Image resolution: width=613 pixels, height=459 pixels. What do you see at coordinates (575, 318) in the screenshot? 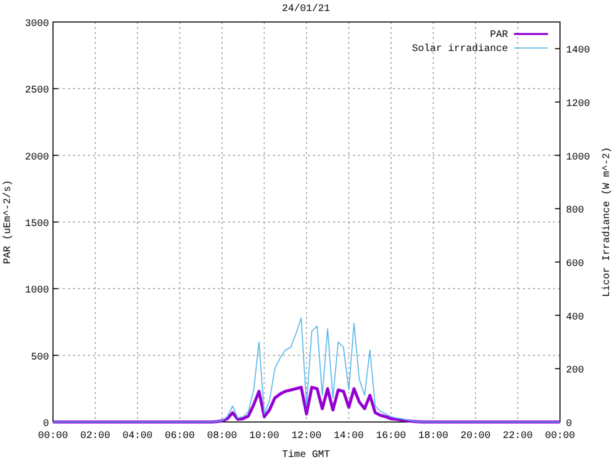
I see `axis-tick-label: 400` at bounding box center [575, 318].